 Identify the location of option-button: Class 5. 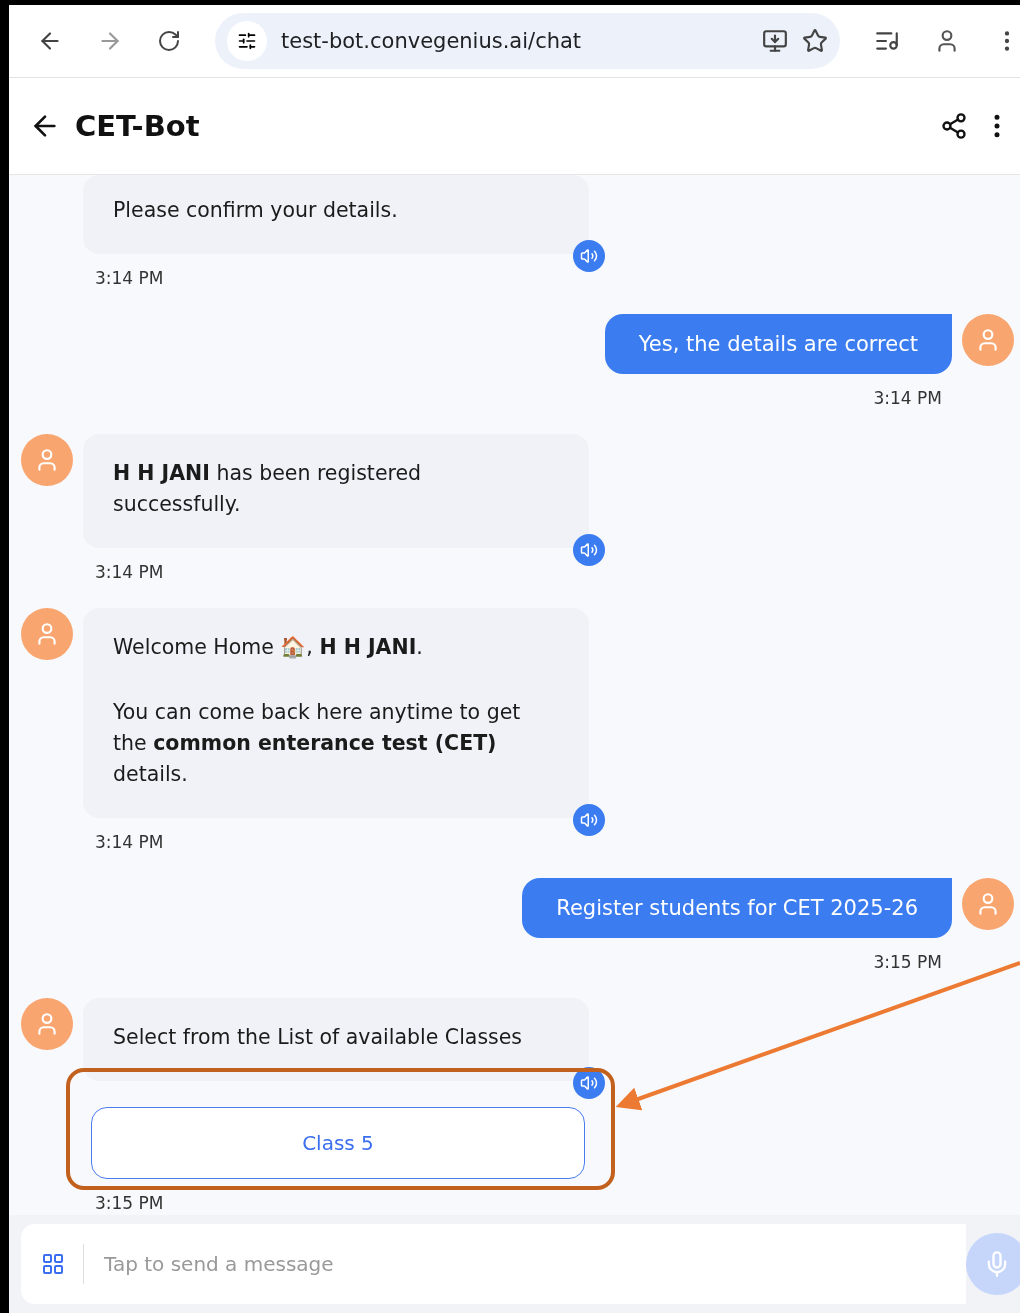
(338, 1143).